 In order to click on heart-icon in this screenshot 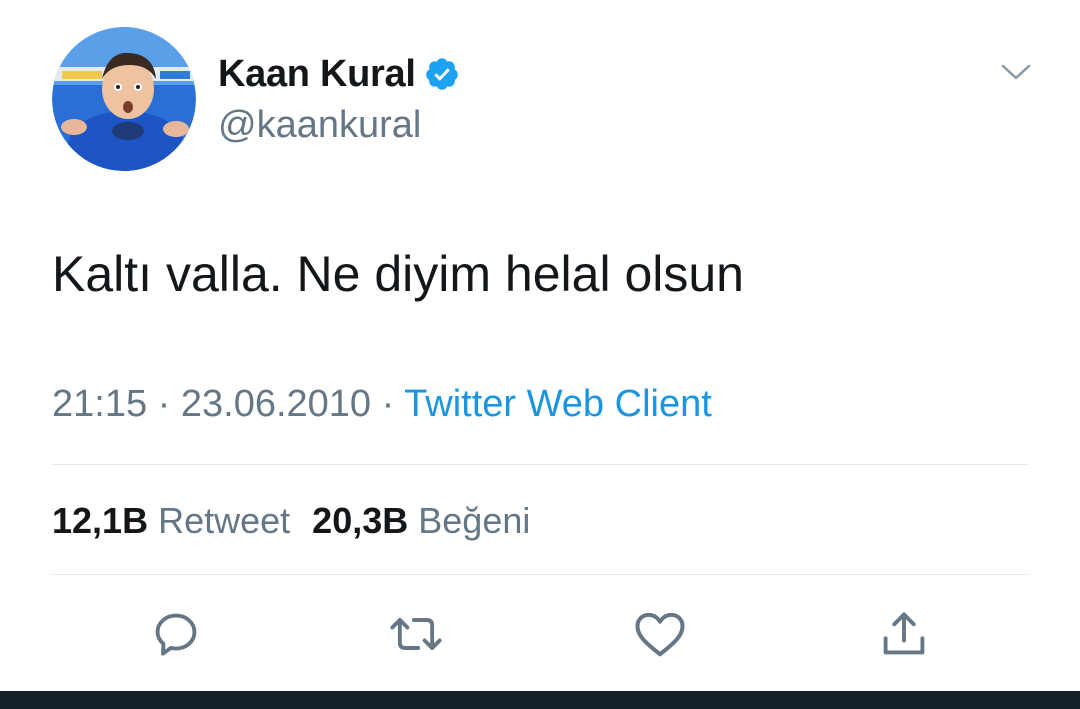, I will do `click(660, 634)`.